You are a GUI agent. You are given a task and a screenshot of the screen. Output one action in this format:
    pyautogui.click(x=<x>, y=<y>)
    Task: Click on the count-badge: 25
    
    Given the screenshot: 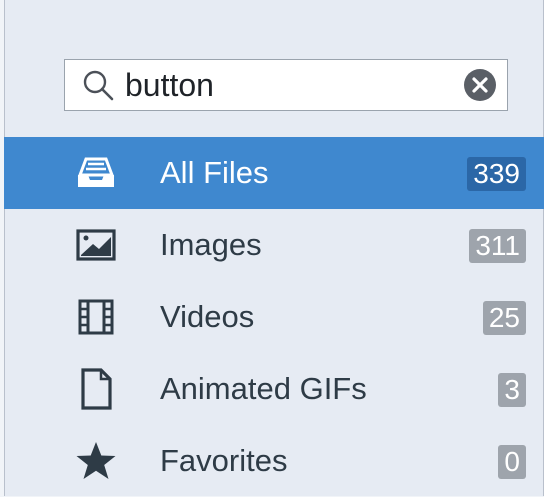 What is the action you would take?
    pyautogui.click(x=504, y=318)
    